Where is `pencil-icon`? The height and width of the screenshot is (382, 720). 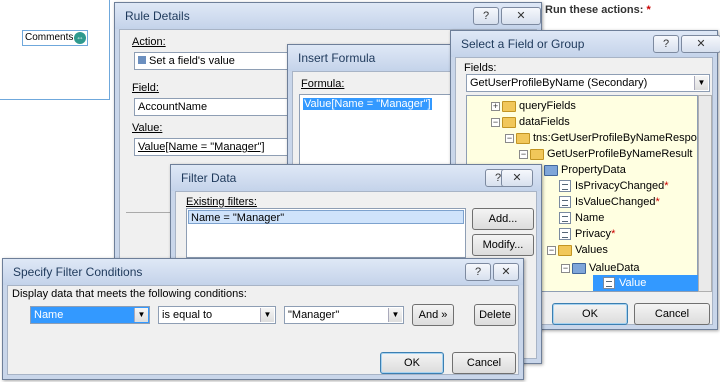
pencil-icon is located at coordinates (142, 60).